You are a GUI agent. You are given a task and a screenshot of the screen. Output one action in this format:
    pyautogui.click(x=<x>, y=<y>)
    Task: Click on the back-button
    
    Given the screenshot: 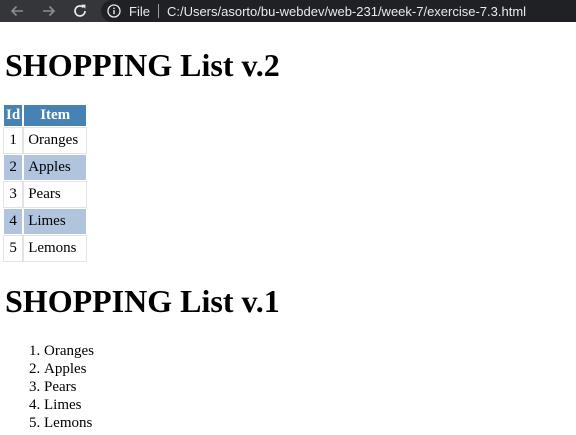 What is the action you would take?
    pyautogui.click(x=17, y=11)
    